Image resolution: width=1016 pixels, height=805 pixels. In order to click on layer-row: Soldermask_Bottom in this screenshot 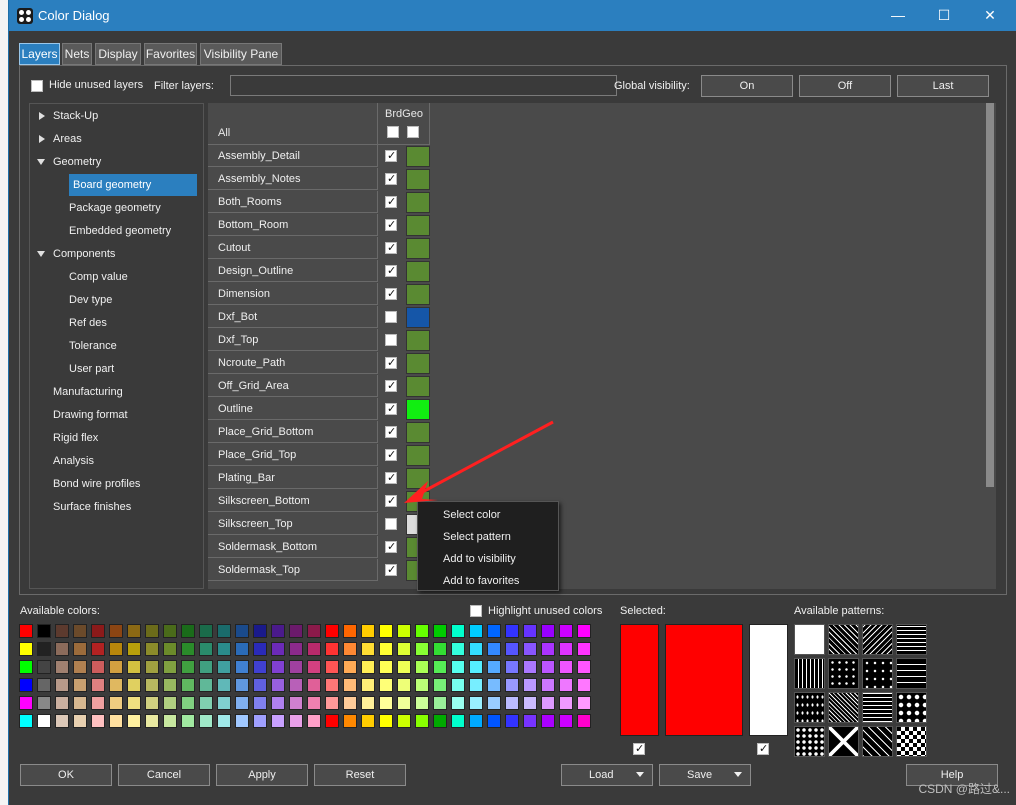, I will do `click(319, 547)`.